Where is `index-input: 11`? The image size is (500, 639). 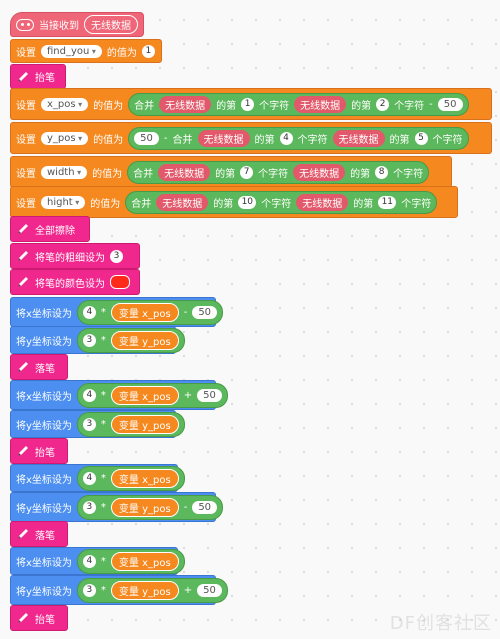
index-input: 11 is located at coordinates (387, 202).